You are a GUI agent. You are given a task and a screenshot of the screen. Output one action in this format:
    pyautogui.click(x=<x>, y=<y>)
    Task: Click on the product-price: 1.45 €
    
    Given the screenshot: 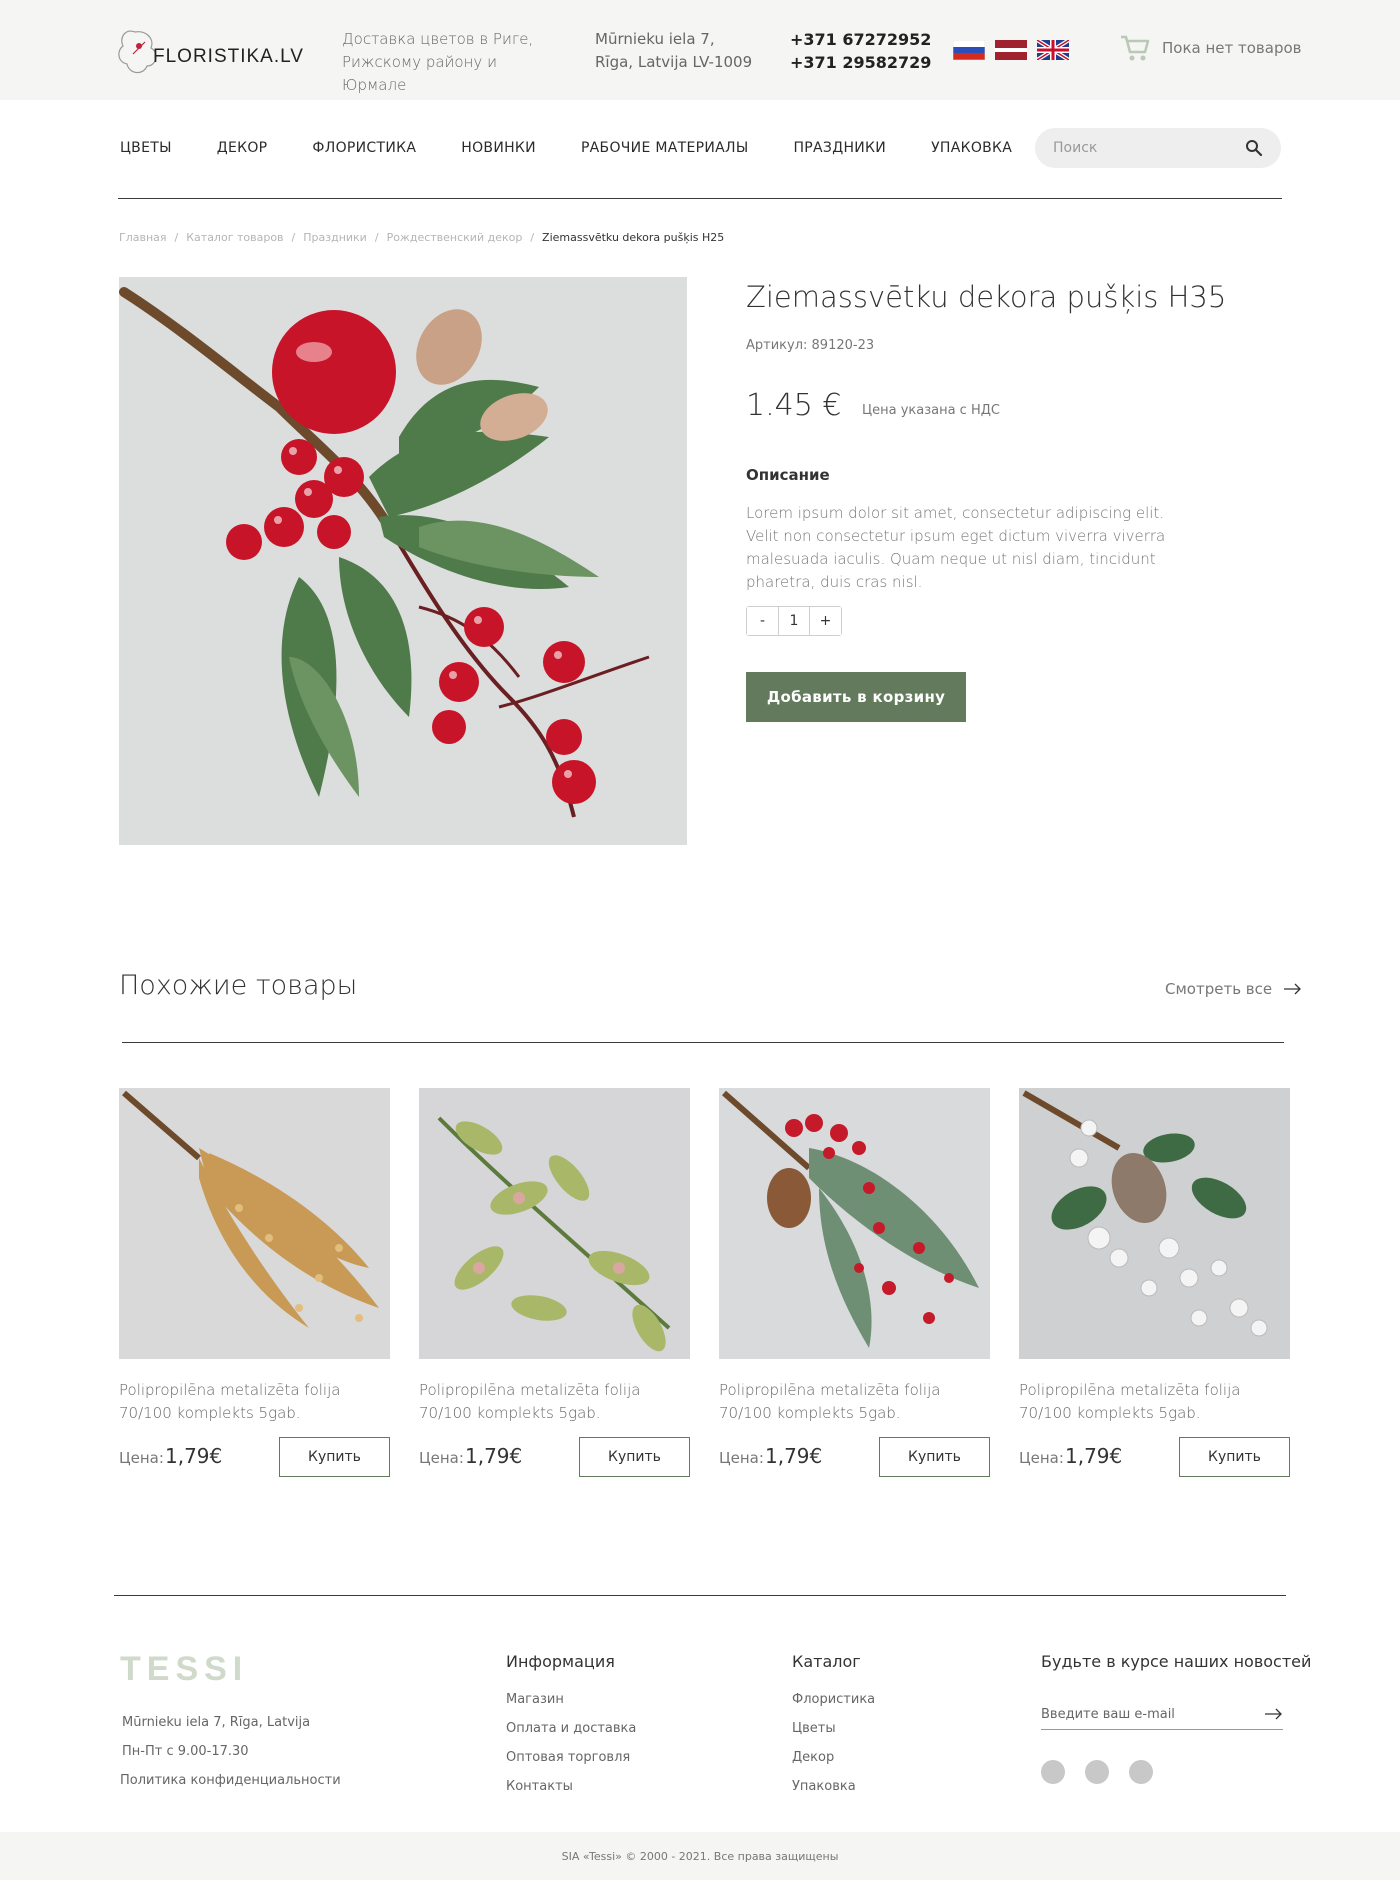 What is the action you would take?
    pyautogui.click(x=794, y=405)
    